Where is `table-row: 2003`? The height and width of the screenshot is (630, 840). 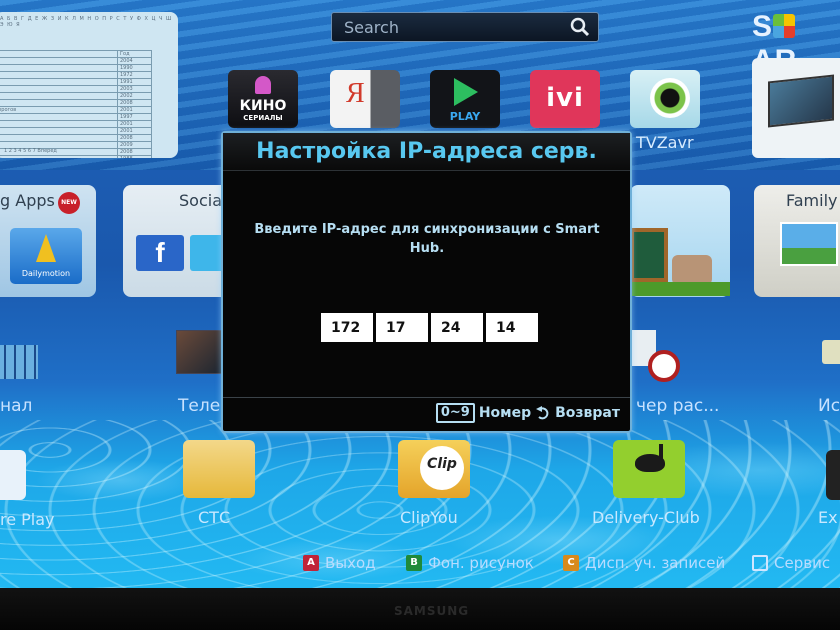 table-row: 2003 is located at coordinates (76, 89).